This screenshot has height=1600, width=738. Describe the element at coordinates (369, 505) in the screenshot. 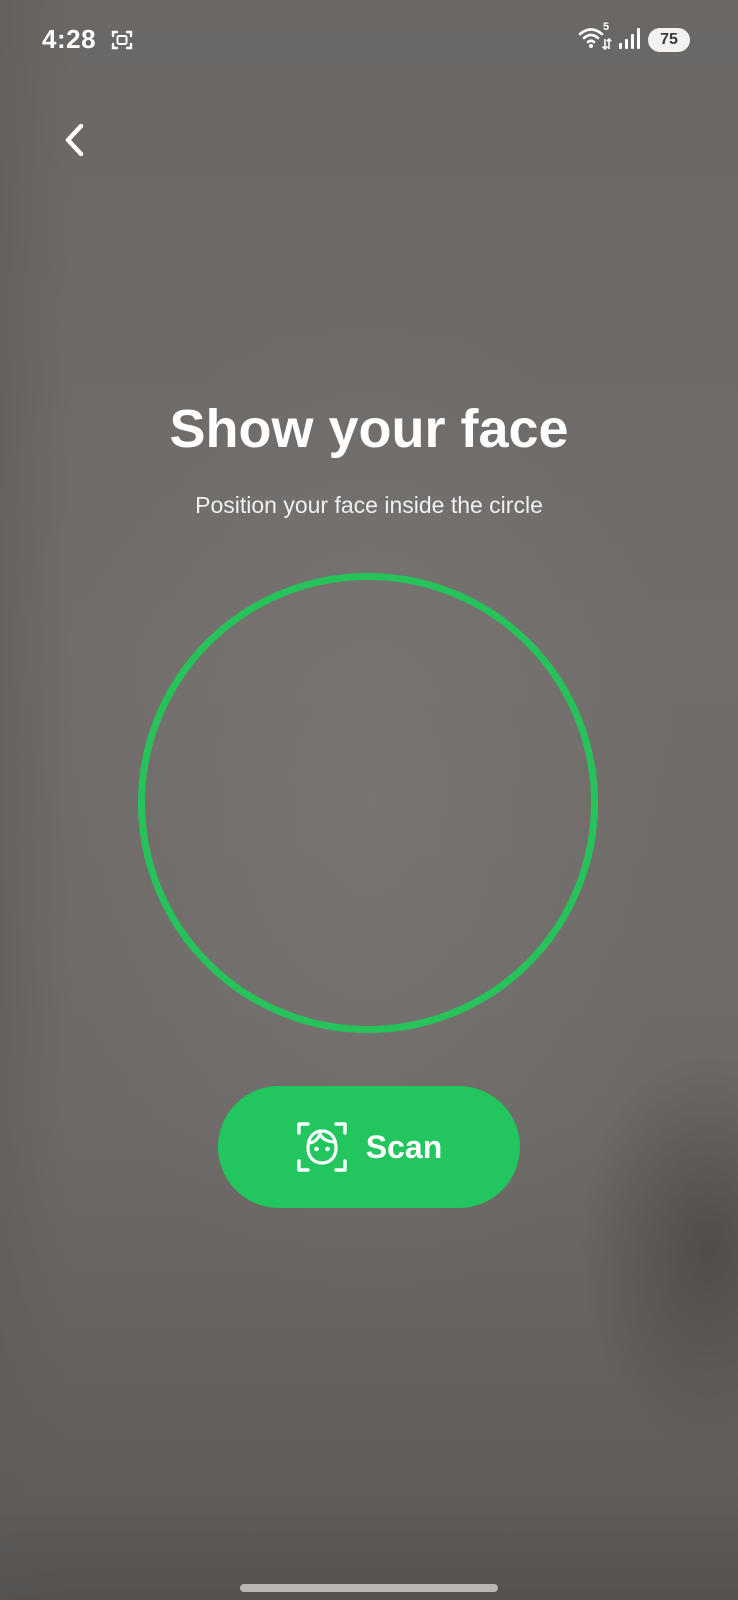

I see `page-subtitle: Position your face inside the circle` at that location.